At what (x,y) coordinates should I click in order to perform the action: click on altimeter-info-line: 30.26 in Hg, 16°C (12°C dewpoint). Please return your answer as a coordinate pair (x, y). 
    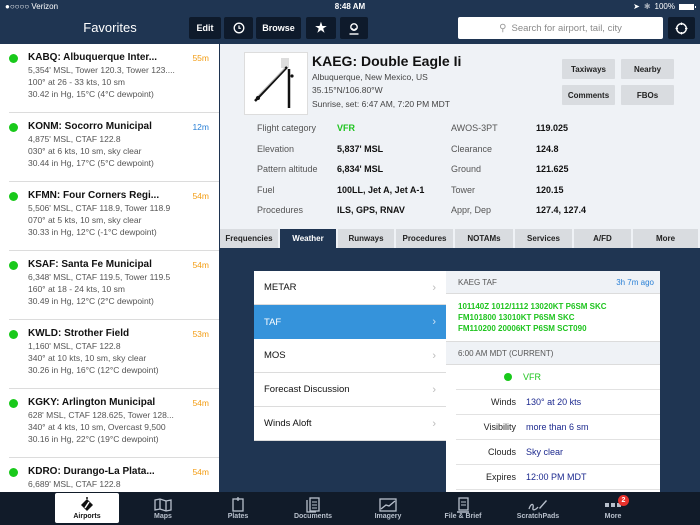
    Looking at the image, I should click on (93, 370).